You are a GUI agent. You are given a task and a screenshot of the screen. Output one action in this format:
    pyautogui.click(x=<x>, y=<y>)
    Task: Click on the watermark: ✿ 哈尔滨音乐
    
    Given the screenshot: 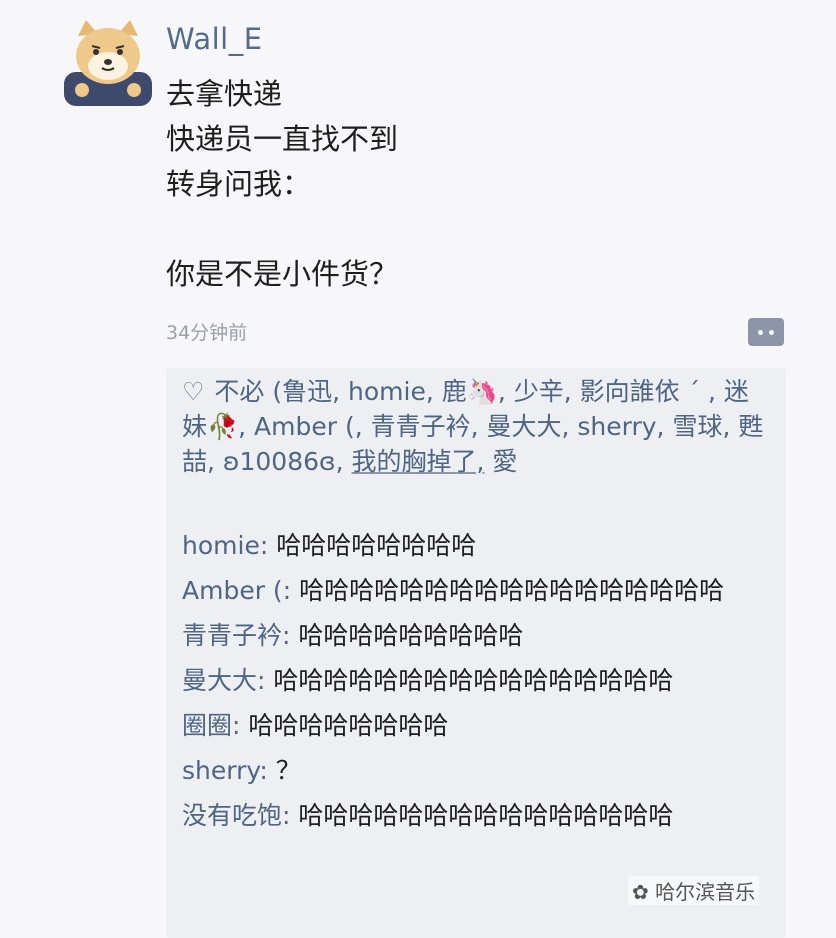 What is the action you would take?
    pyautogui.click(x=694, y=890)
    